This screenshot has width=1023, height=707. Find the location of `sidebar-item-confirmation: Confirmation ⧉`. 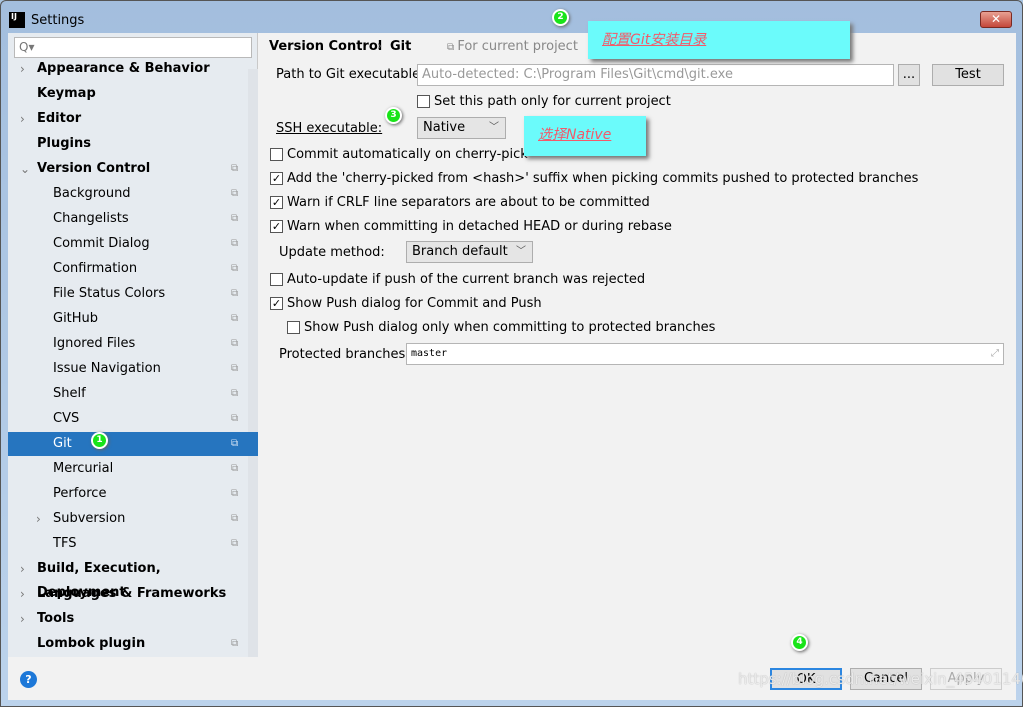

sidebar-item-confirmation: Confirmation ⧉ is located at coordinates (128, 269).